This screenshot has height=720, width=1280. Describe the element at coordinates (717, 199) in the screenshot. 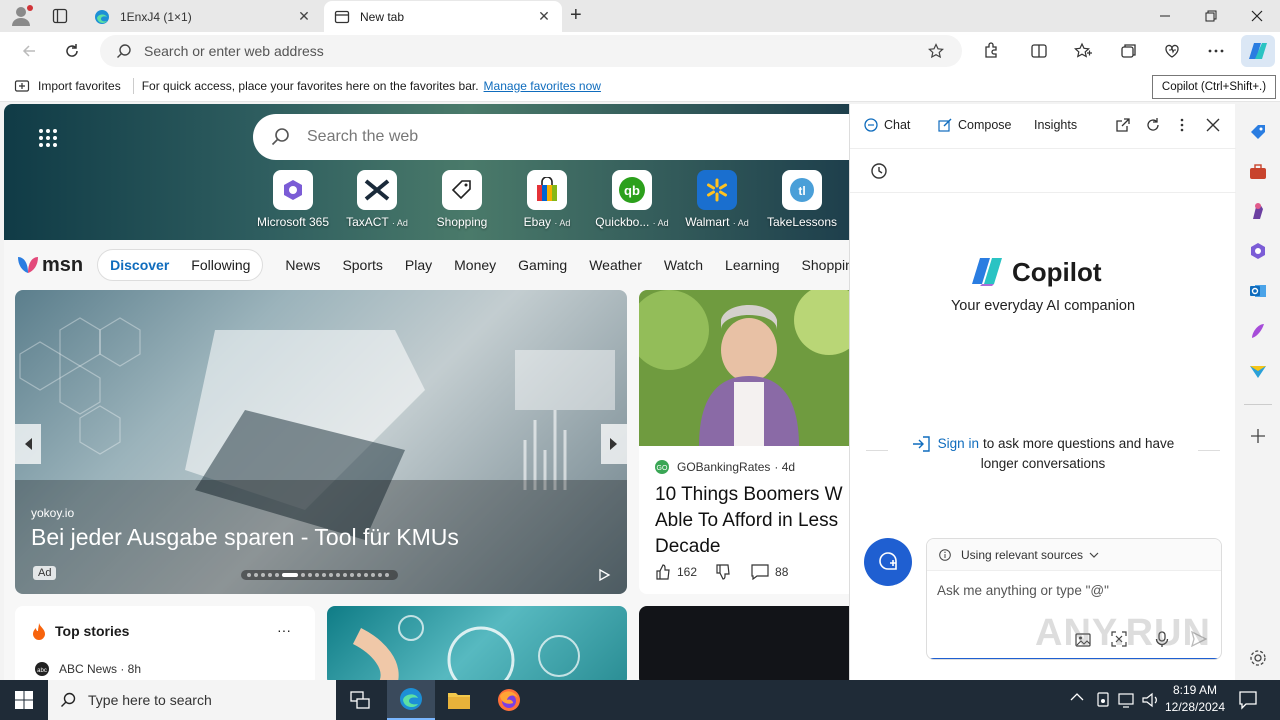

I see `quick-link-walmart: Walmart · Ad` at that location.